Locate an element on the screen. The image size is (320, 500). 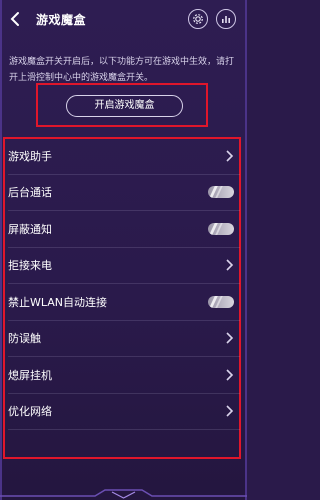
block-notifications-toggle is located at coordinates (221, 228).